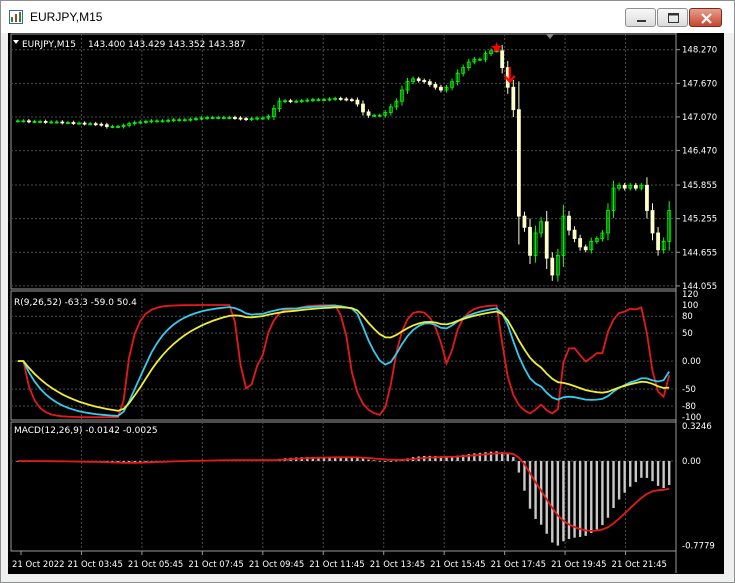 The image size is (735, 583). Describe the element at coordinates (550, 36) in the screenshot. I see `scroll-position-marker-icon` at that location.